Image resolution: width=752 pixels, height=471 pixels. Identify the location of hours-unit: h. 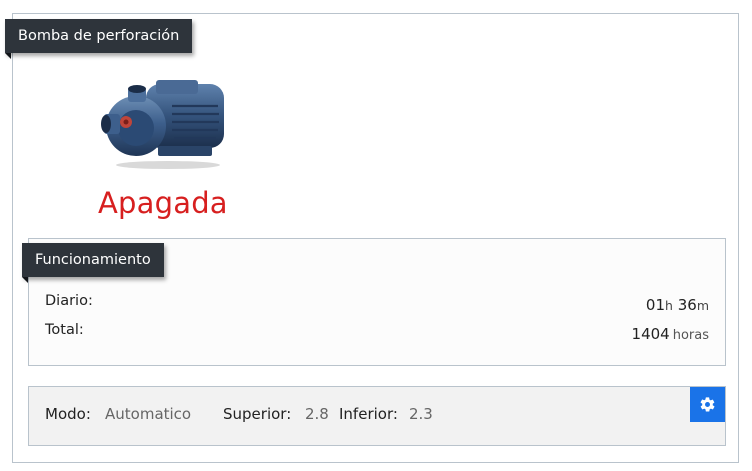
(669, 305).